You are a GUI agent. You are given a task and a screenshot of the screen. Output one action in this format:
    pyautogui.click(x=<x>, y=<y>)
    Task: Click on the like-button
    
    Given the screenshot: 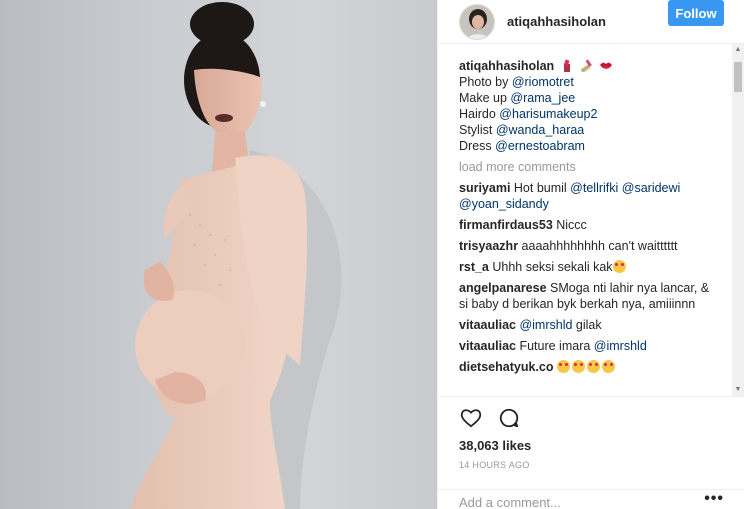 What is the action you would take?
    pyautogui.click(x=471, y=418)
    